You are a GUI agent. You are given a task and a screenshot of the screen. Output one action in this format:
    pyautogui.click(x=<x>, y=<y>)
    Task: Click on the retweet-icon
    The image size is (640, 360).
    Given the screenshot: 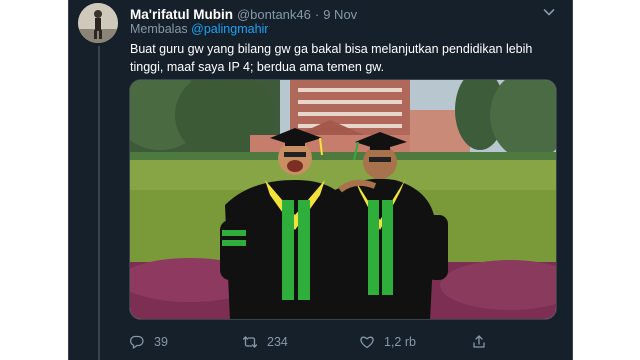 What is the action you would take?
    pyautogui.click(x=250, y=342)
    